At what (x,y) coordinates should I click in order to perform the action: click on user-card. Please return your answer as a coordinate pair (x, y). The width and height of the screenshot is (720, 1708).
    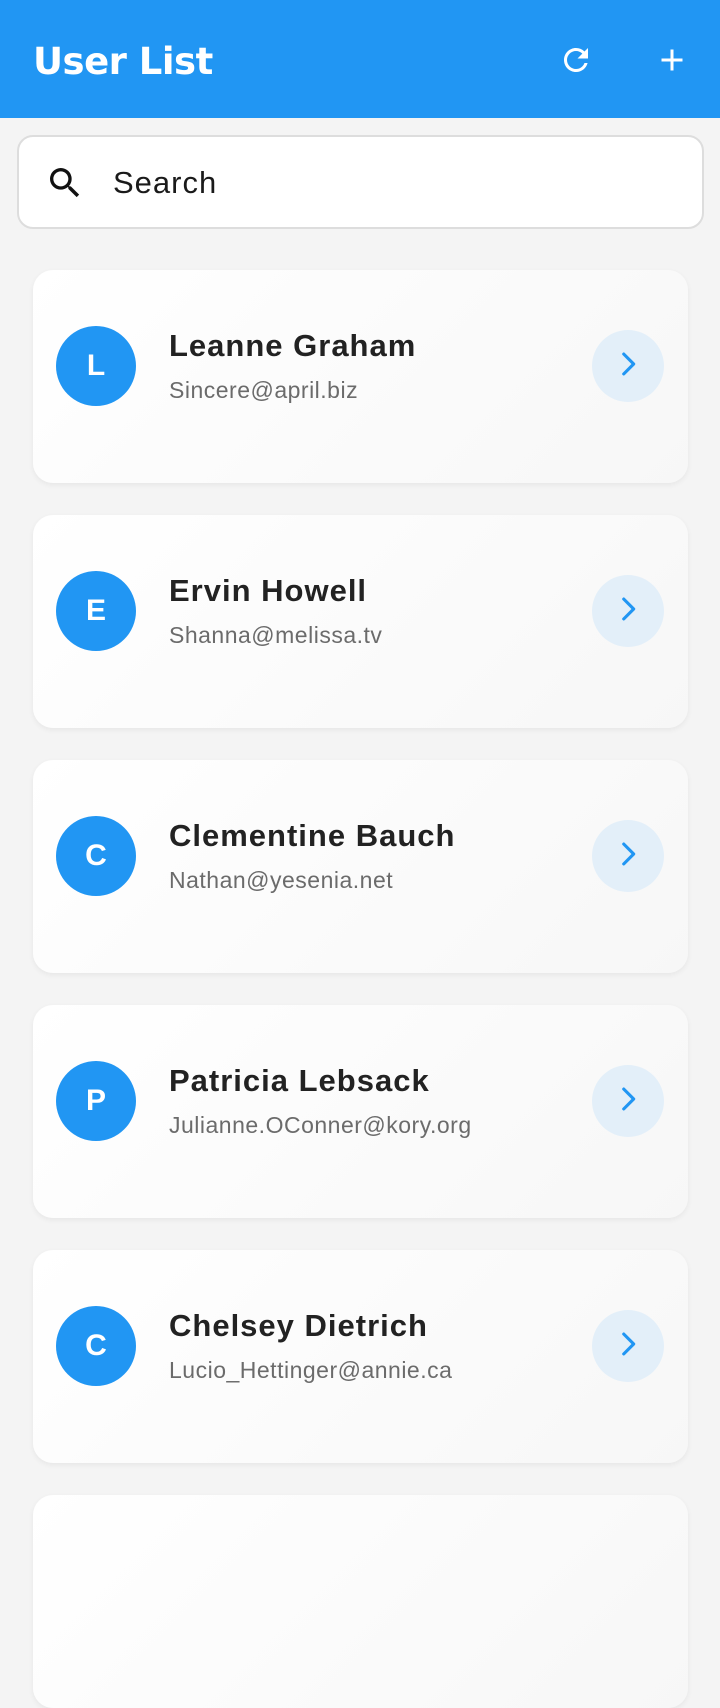
    Looking at the image, I should click on (360, 1601).